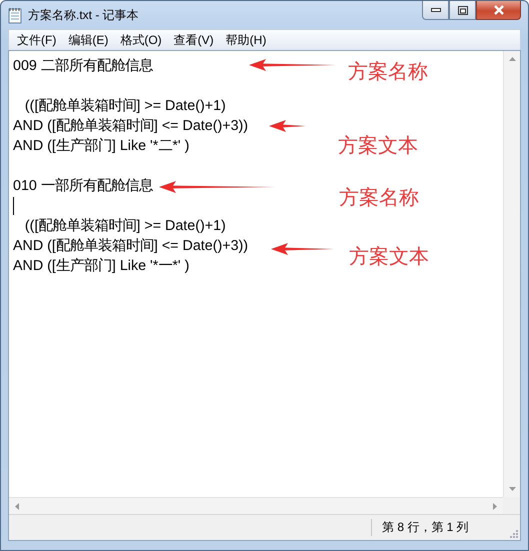  What do you see at coordinates (246, 40) in the screenshot?
I see `menu-item: 帮助(H)` at bounding box center [246, 40].